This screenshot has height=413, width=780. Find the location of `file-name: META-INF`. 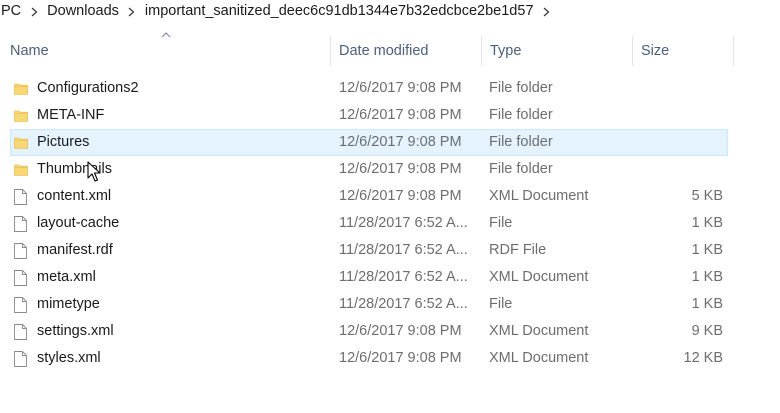

file-name: META-INF is located at coordinates (71, 115).